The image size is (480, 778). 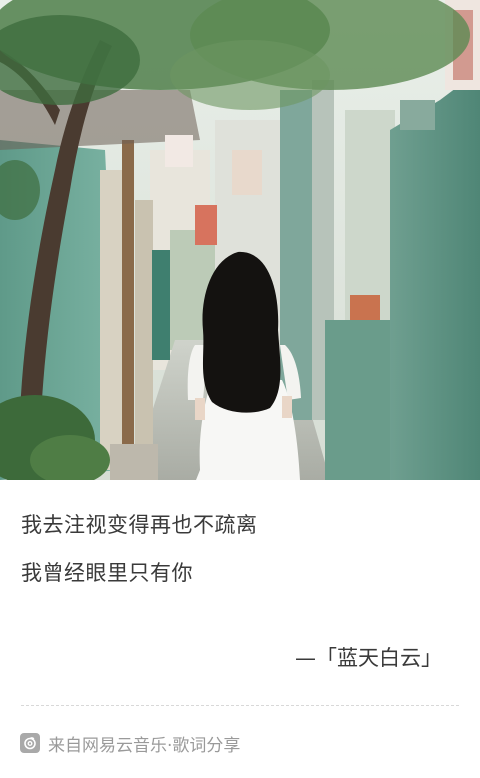 What do you see at coordinates (107, 573) in the screenshot?
I see `lyric-line: 我曾经眼里只有你` at bounding box center [107, 573].